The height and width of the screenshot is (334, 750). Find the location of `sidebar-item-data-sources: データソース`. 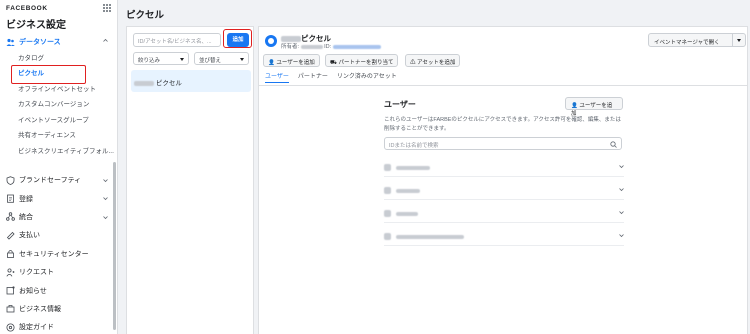

sidebar-item-data-sources: データソース is located at coordinates (59, 42).